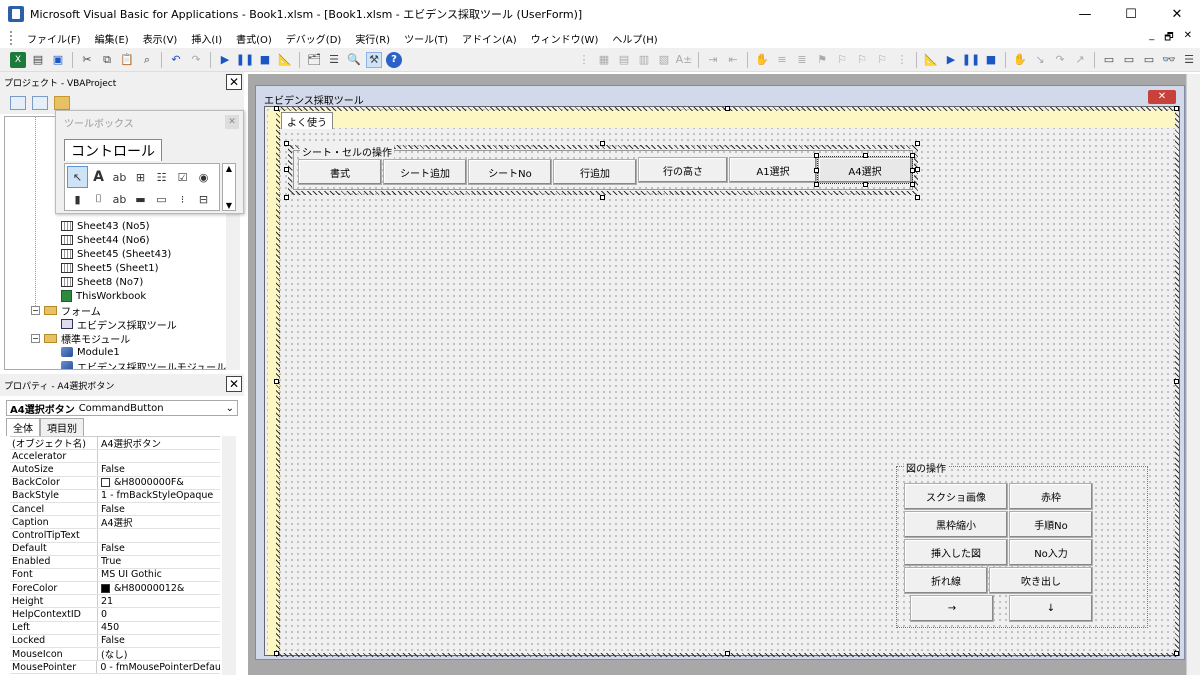 This screenshot has width=1200, height=675. Describe the element at coordinates (66, 310) in the screenshot. I see `tree-folder-forms: − フォーム` at that location.